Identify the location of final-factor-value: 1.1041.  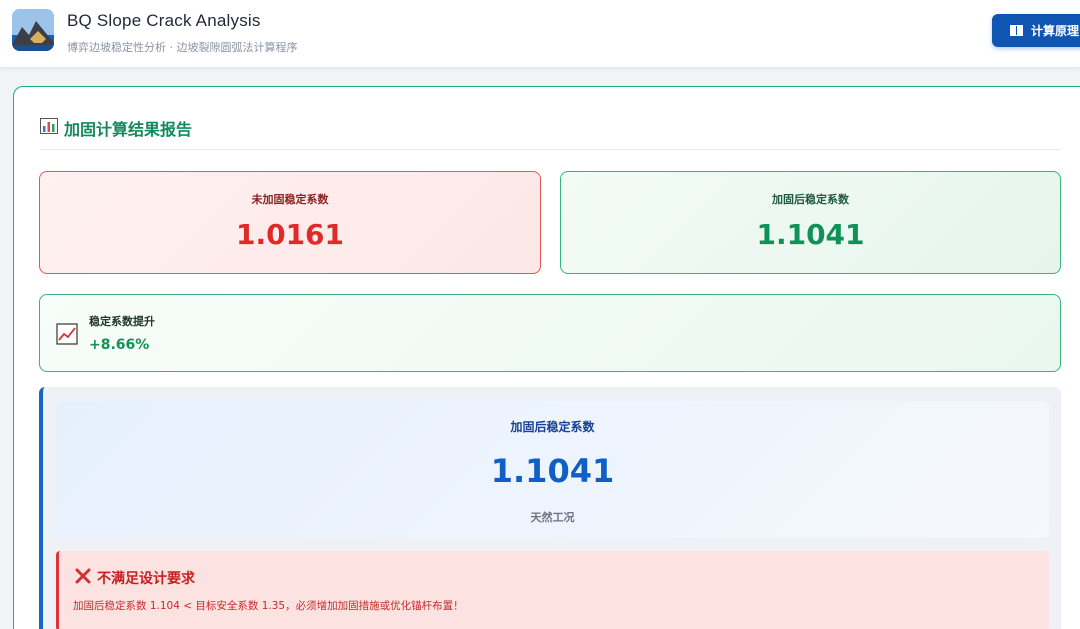
(552, 471).